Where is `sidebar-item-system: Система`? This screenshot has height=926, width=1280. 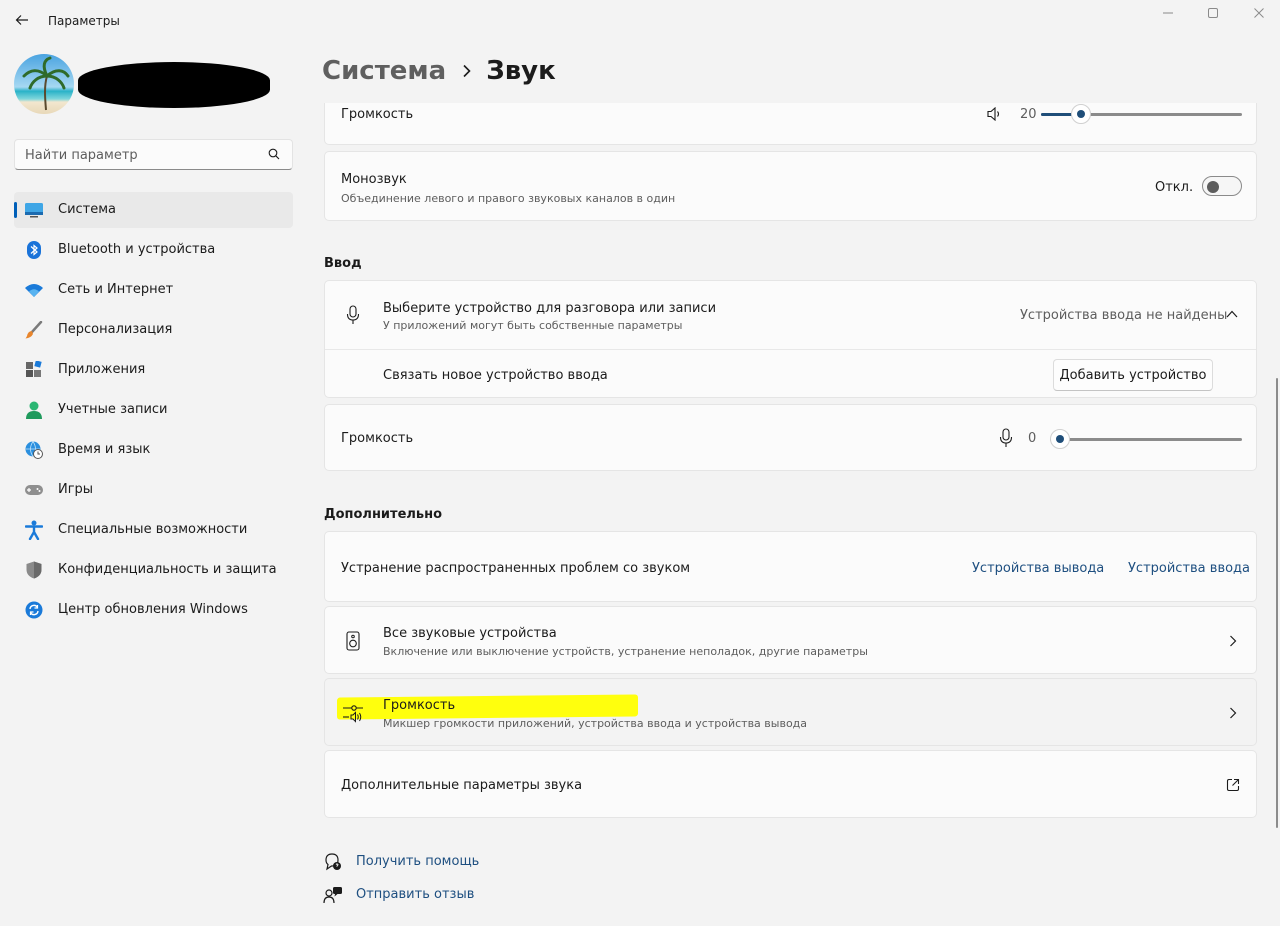 sidebar-item-system: Система is located at coordinates (153, 210).